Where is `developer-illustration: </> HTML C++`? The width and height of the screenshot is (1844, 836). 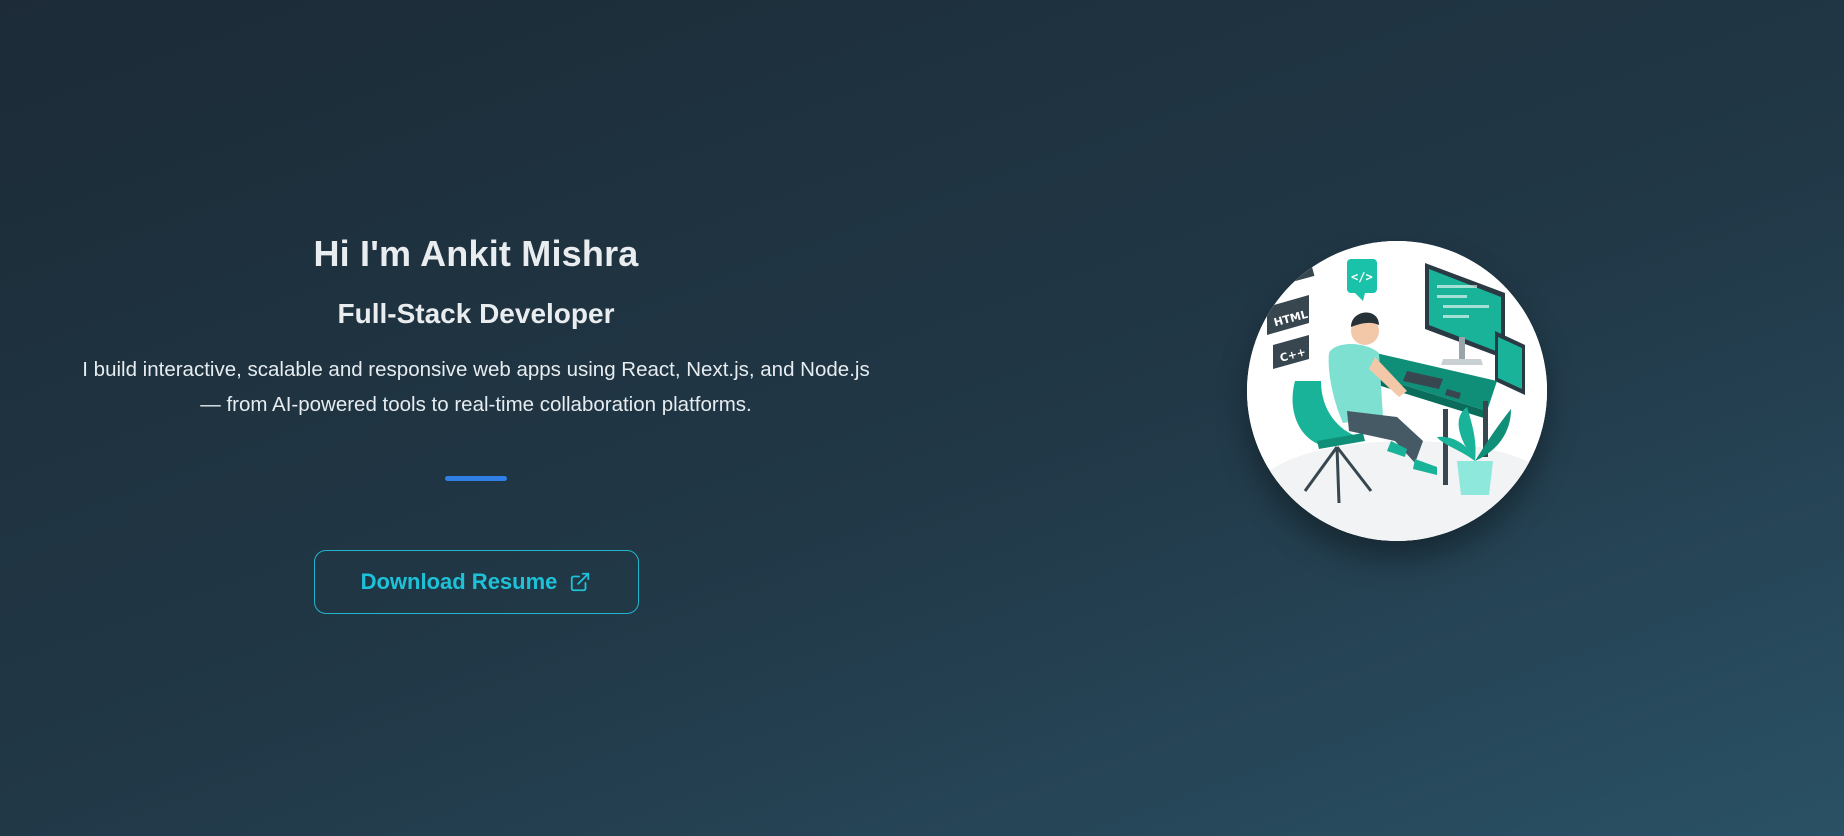 developer-illustration: </> HTML C++ is located at coordinates (1397, 391).